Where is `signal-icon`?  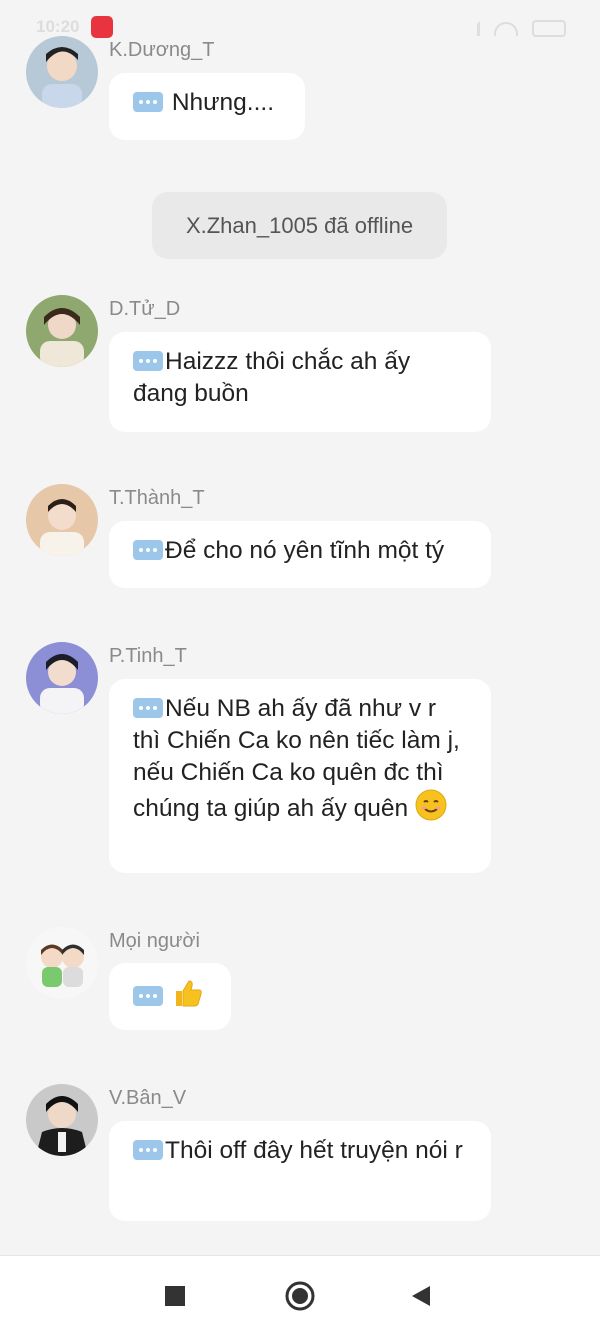
signal-icon is located at coordinates (469, 28).